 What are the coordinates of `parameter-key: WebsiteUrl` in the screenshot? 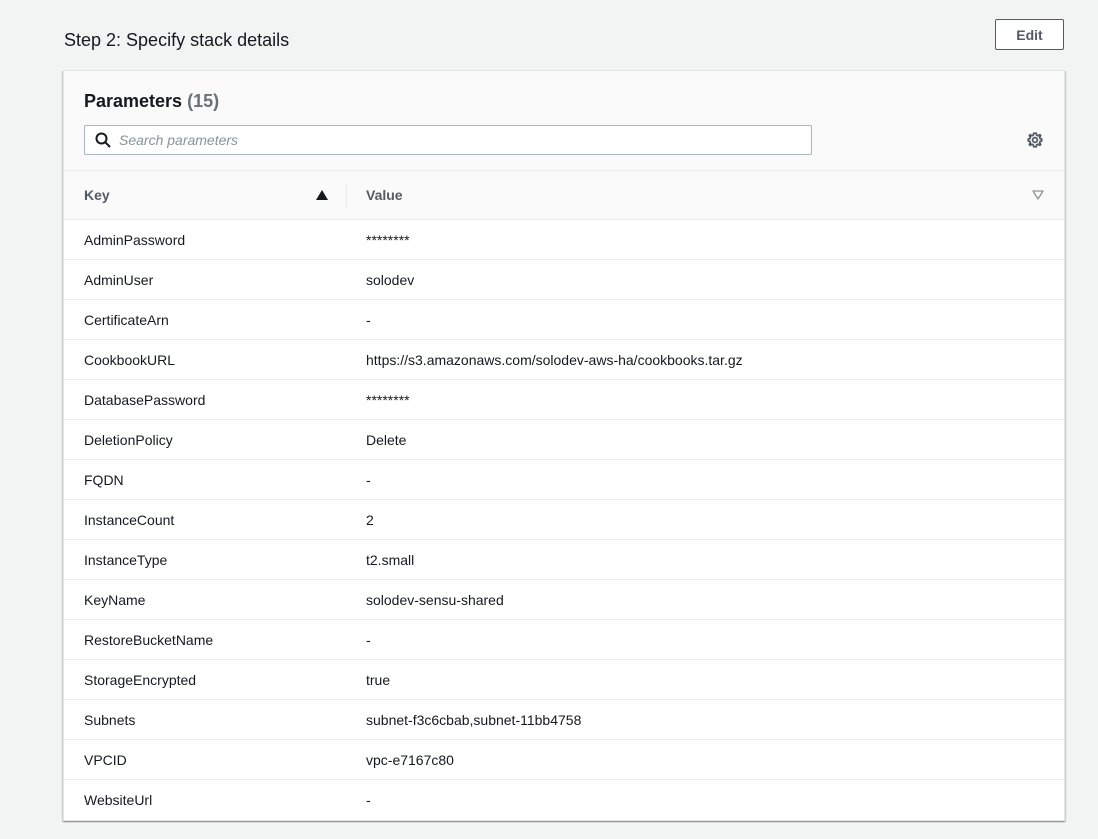 It's located at (118, 800).